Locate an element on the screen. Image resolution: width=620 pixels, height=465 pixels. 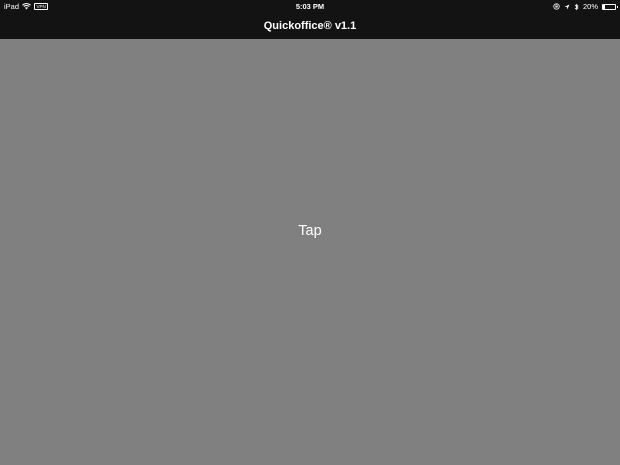
app-title: Quickoffice® v1.1 is located at coordinates (310, 26).